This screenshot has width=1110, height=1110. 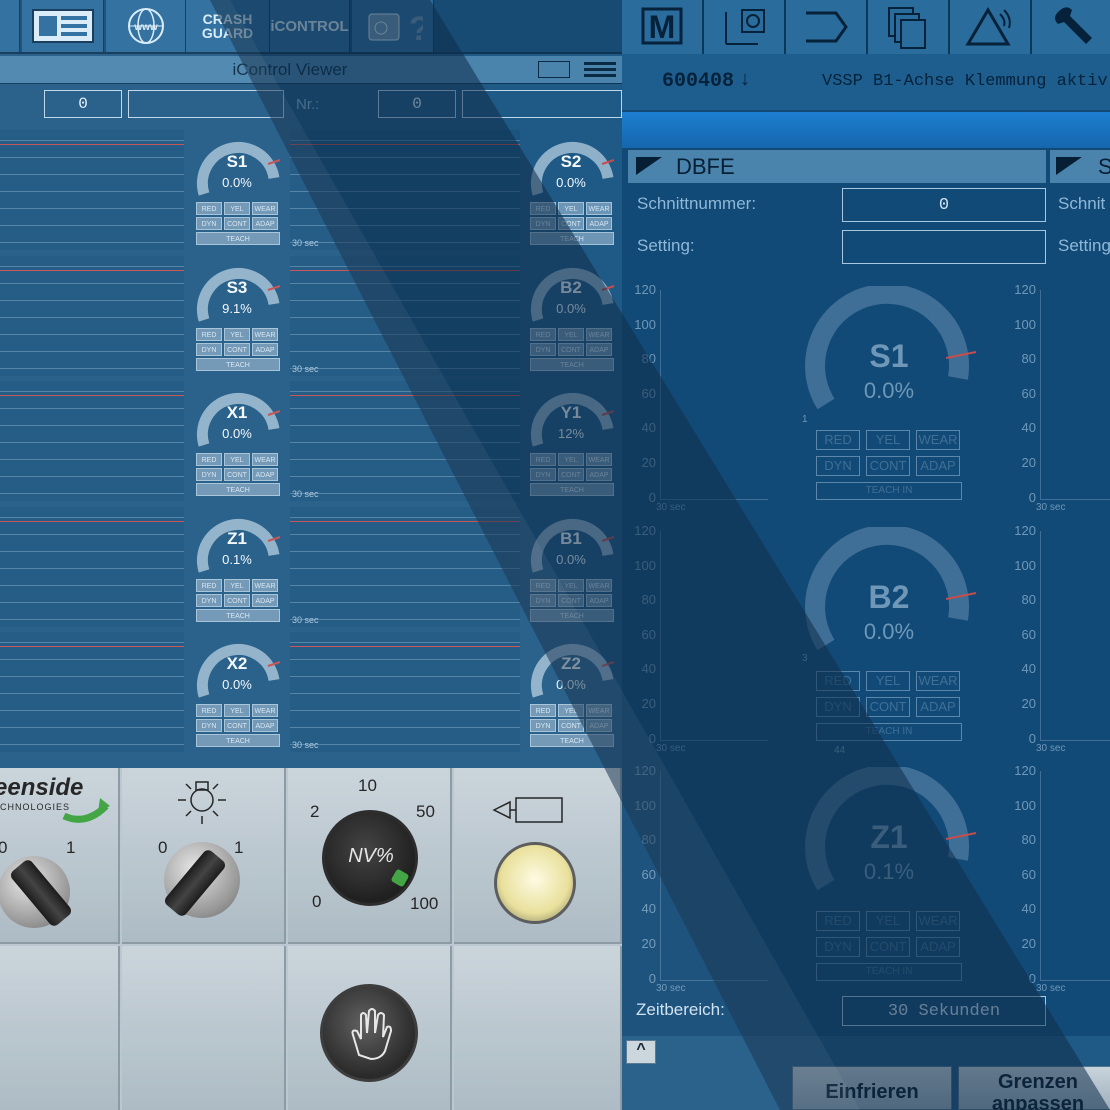 What do you see at coordinates (238, 569) in the screenshot?
I see `mini-gauge-z1-left: Z1 0.1% RED YEL WEAR DYN CONT ADAP TEACH` at bounding box center [238, 569].